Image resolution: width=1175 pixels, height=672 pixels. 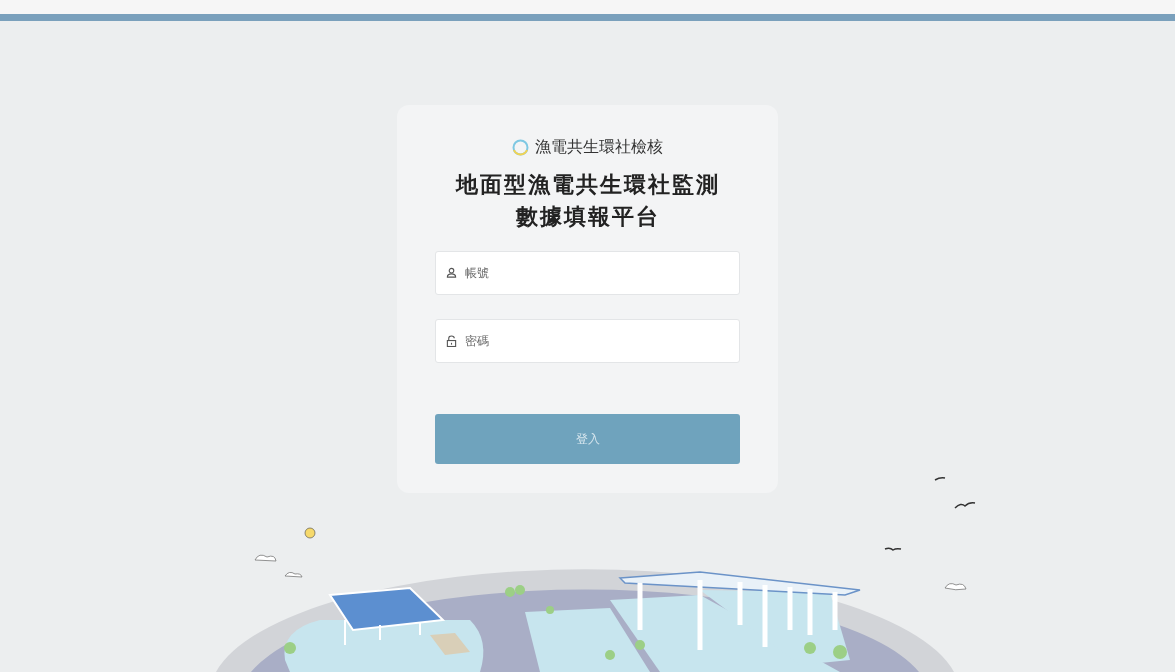 I want to click on lock-icon, so click(x=451, y=341).